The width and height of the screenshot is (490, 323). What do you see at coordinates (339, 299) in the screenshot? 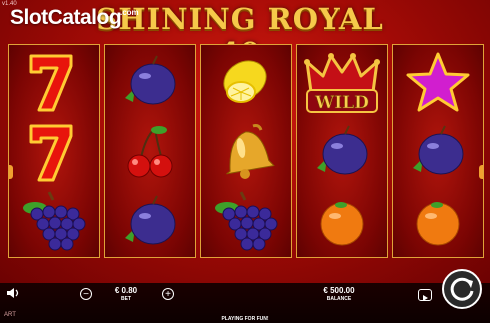
I see `balance-label: BALANCE` at bounding box center [339, 299].